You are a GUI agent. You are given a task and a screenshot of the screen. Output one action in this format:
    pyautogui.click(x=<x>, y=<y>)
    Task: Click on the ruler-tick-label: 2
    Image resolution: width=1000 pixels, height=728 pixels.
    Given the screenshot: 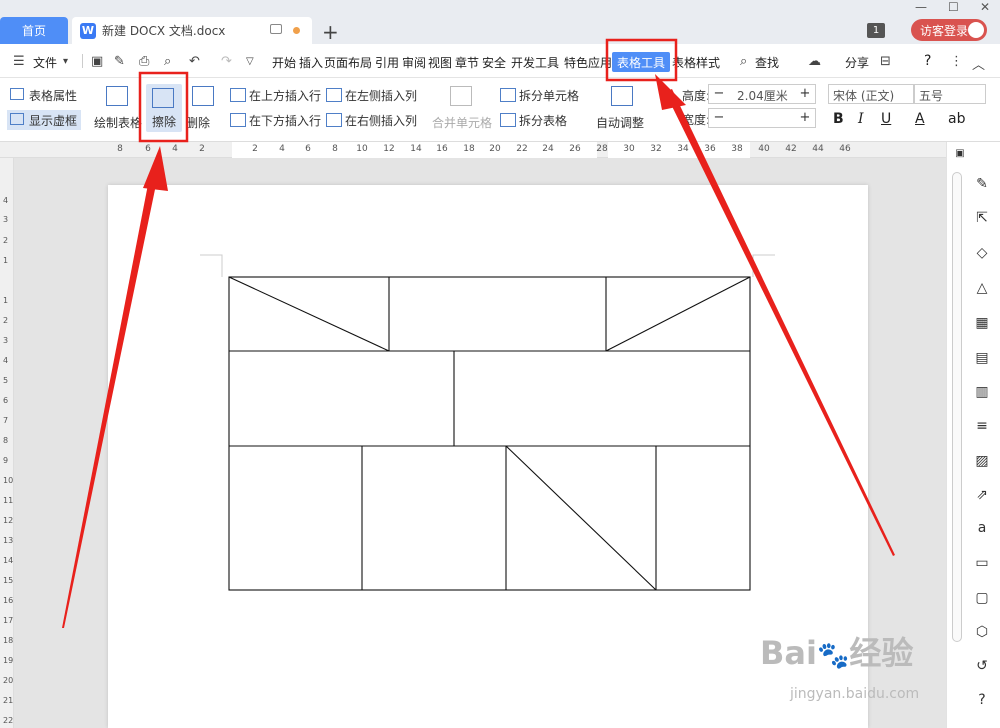 What is the action you would take?
    pyautogui.click(x=202, y=149)
    